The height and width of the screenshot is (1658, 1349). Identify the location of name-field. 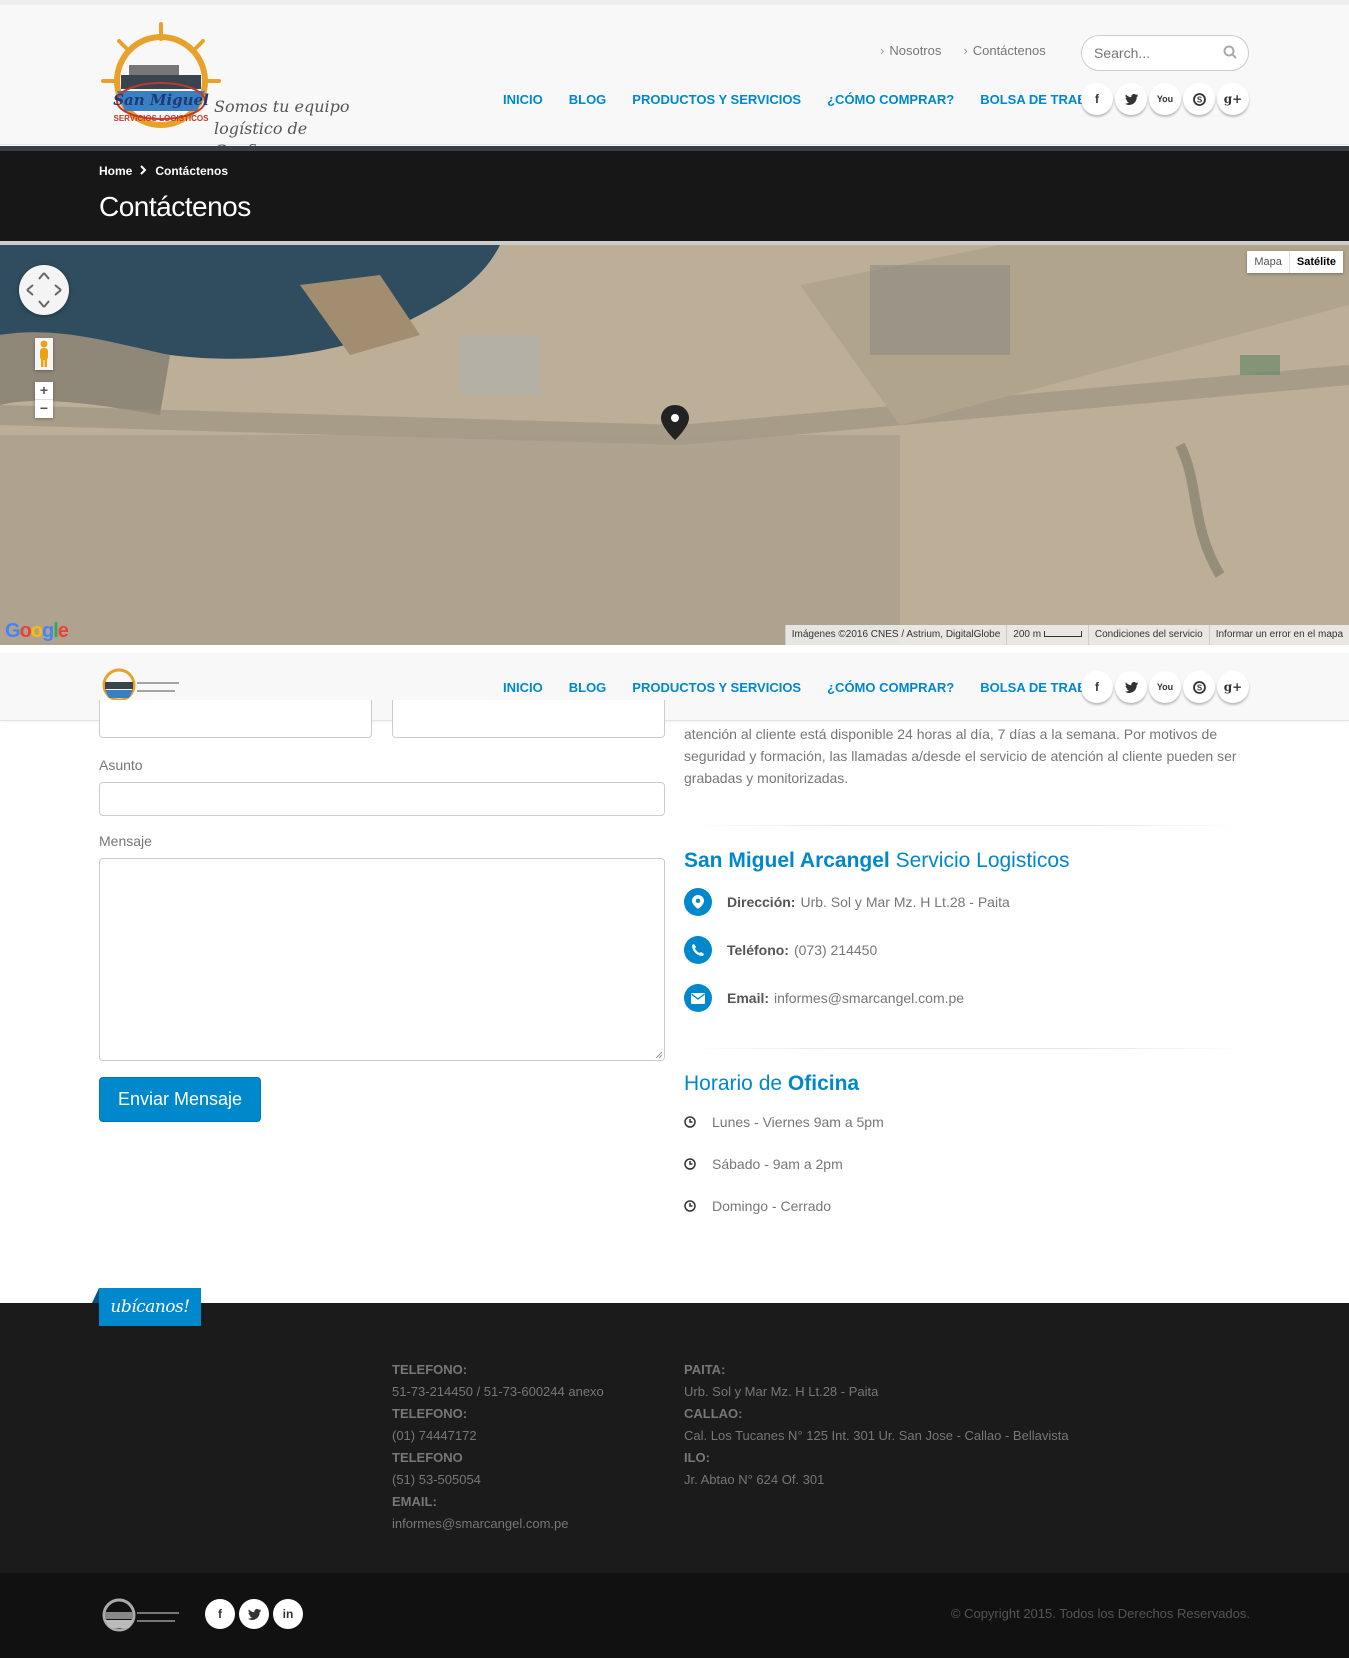
(235, 719).